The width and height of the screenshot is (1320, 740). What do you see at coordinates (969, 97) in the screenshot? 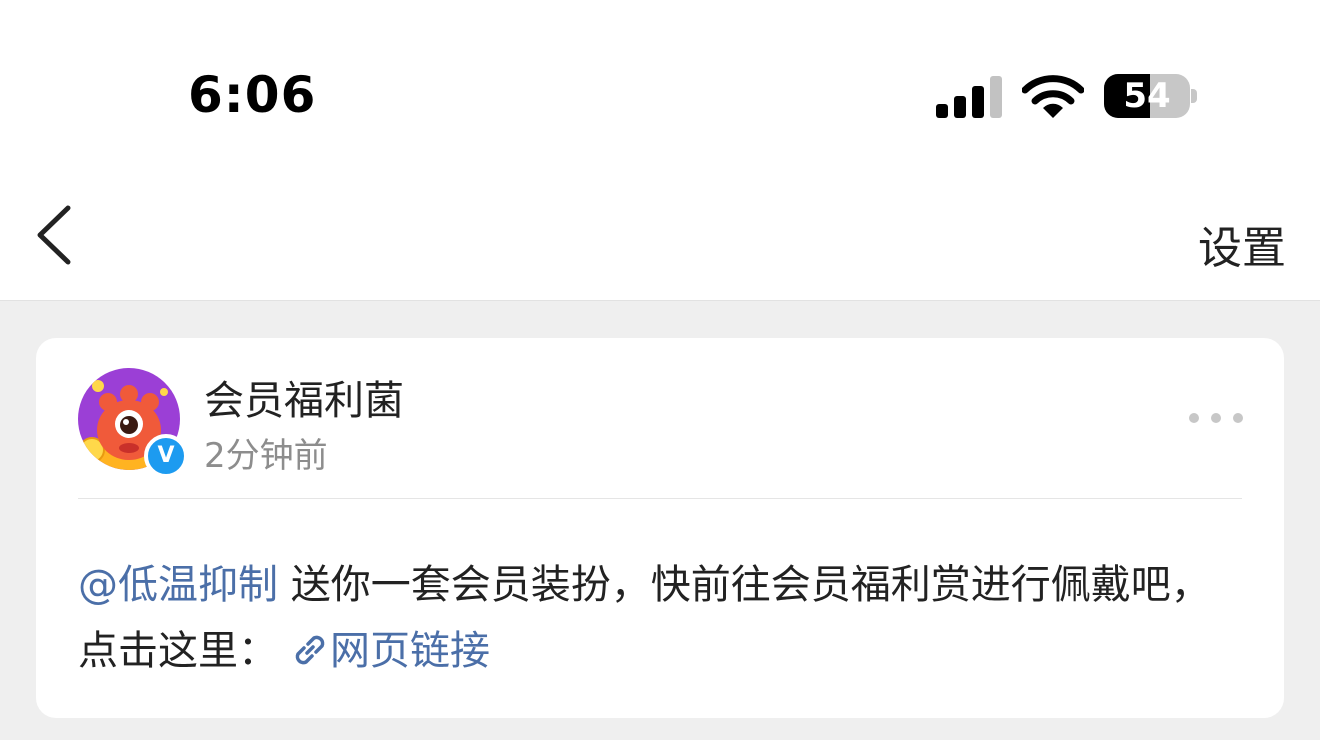
I see `cellular-signal-icon` at bounding box center [969, 97].